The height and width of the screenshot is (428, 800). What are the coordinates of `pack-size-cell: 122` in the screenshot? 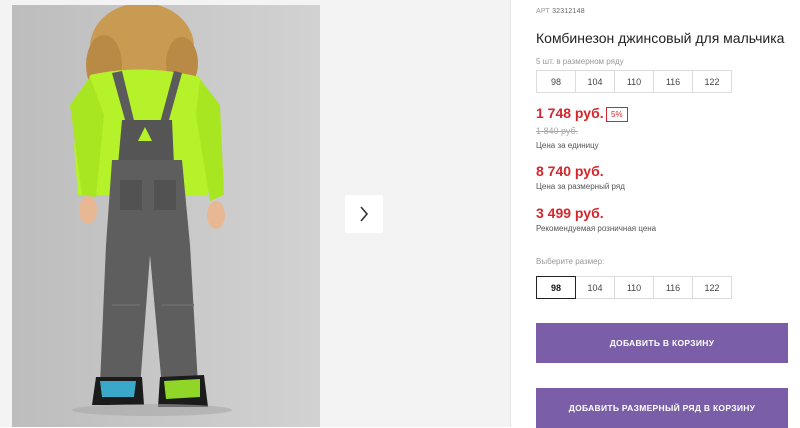 It's located at (712, 81).